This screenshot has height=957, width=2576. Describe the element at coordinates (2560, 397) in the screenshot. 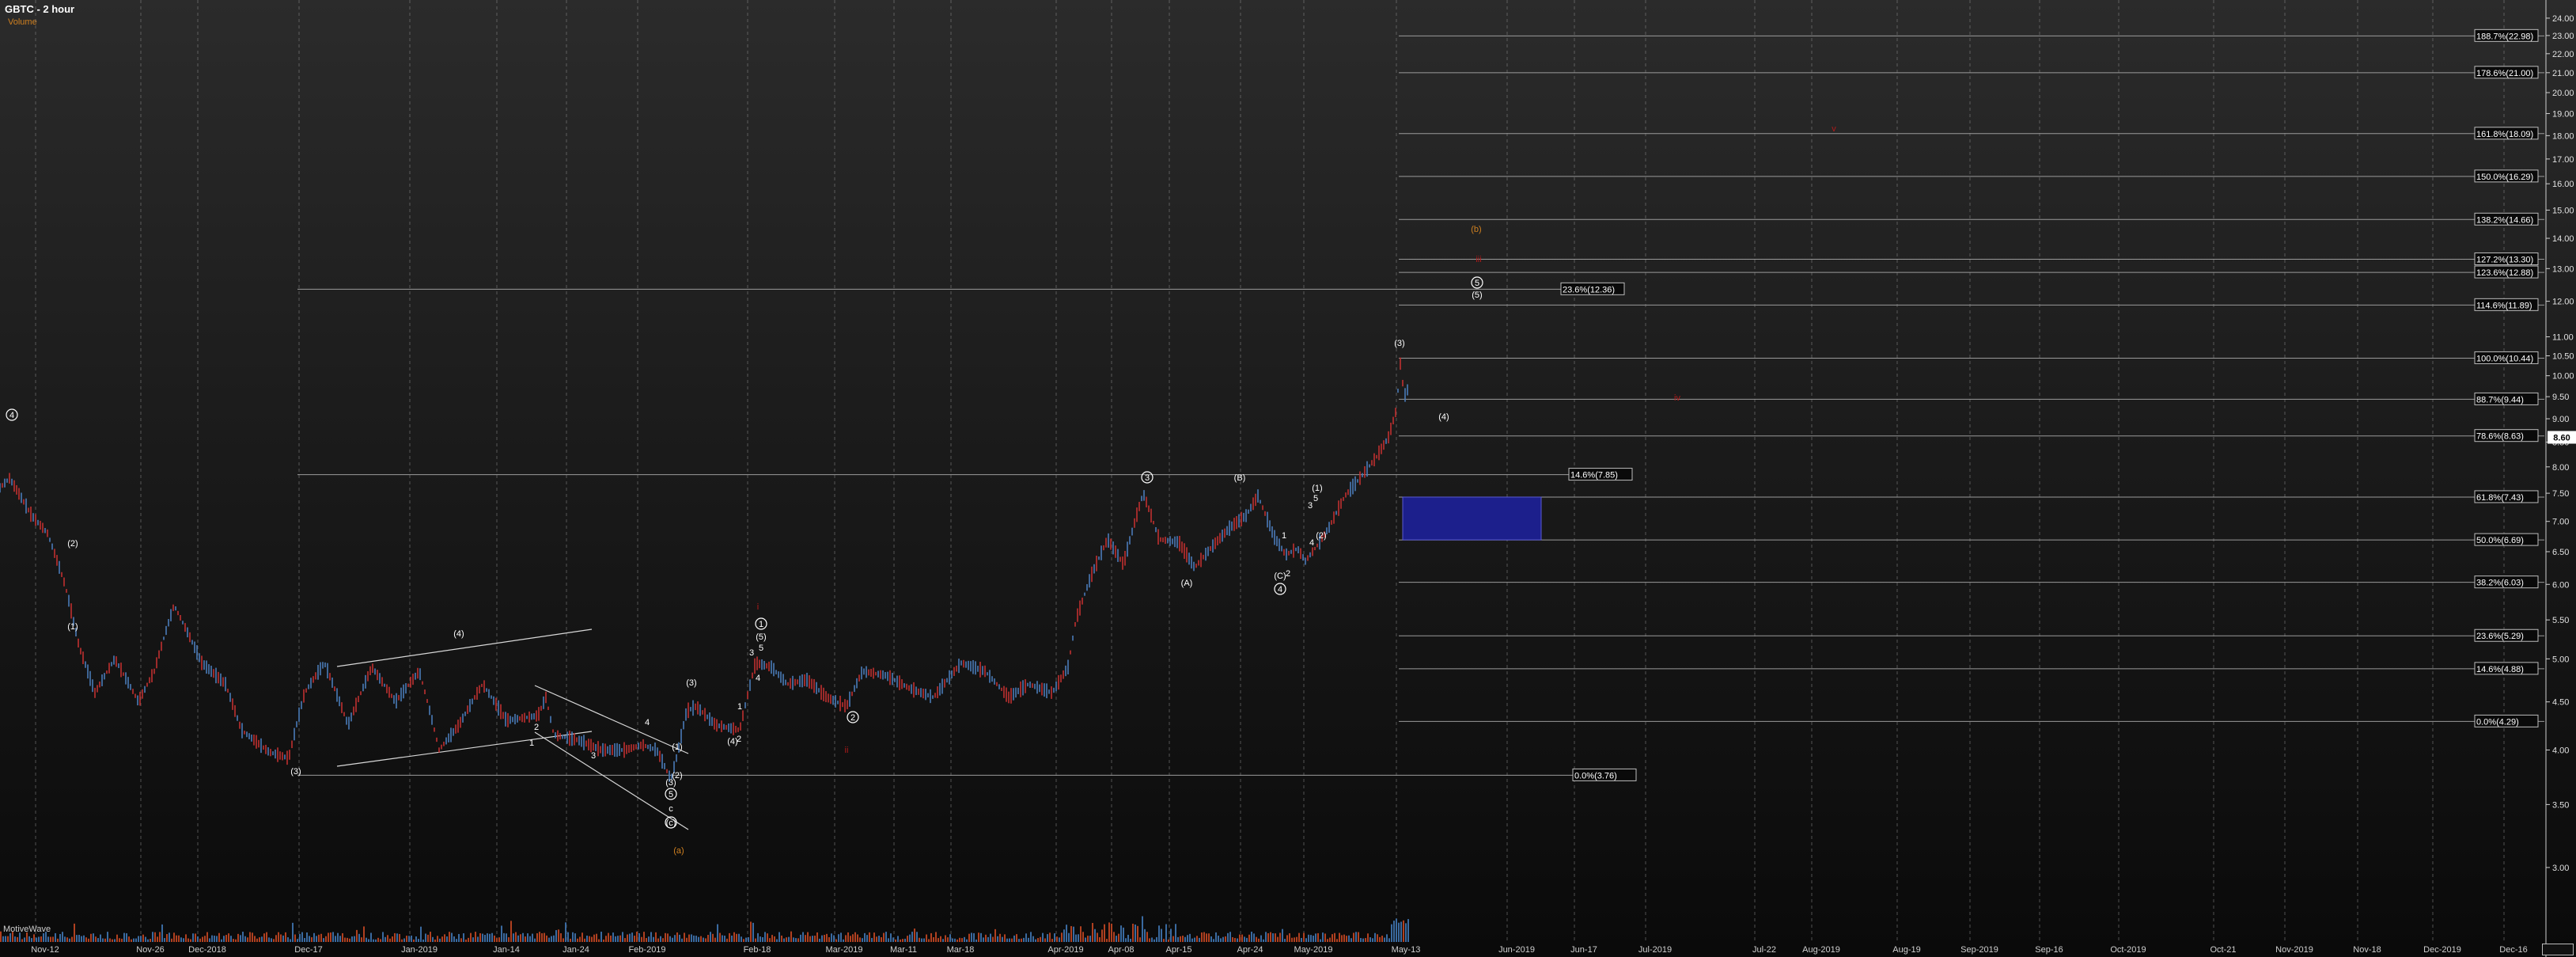

I see `y-tick-label: 9.50` at that location.